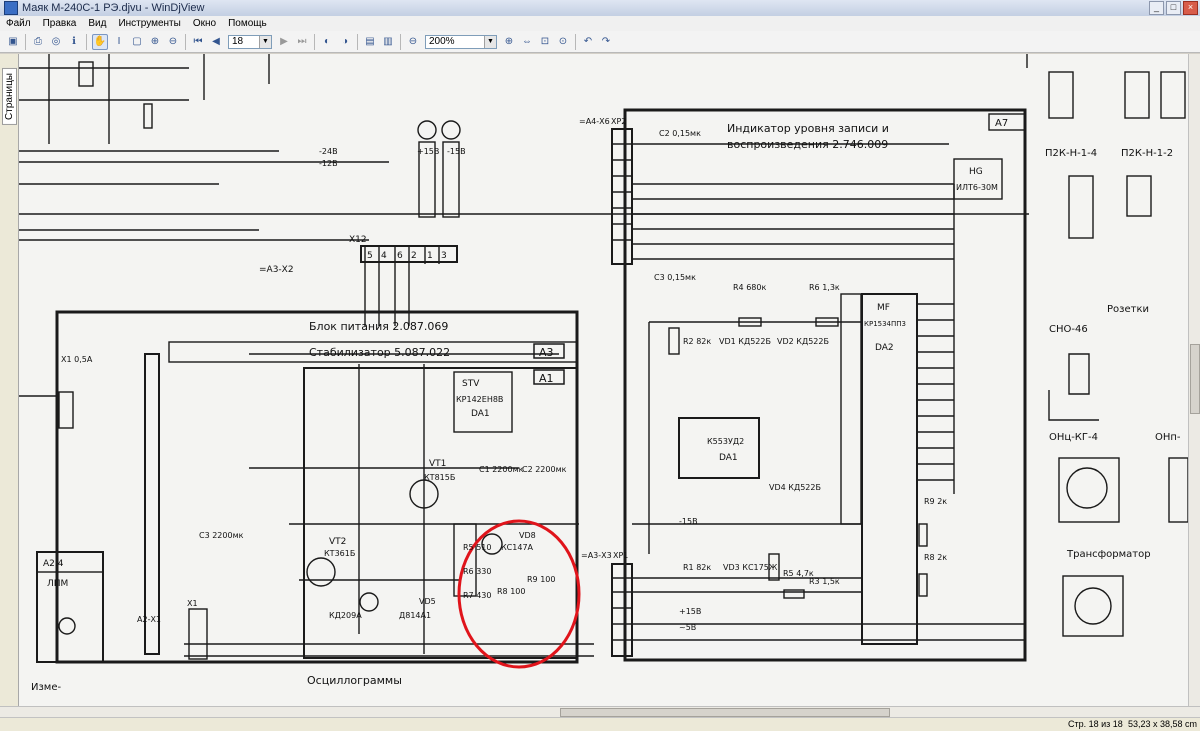 This screenshot has width=1200, height=731. I want to click on close-button: ×, so click(1190, 8).